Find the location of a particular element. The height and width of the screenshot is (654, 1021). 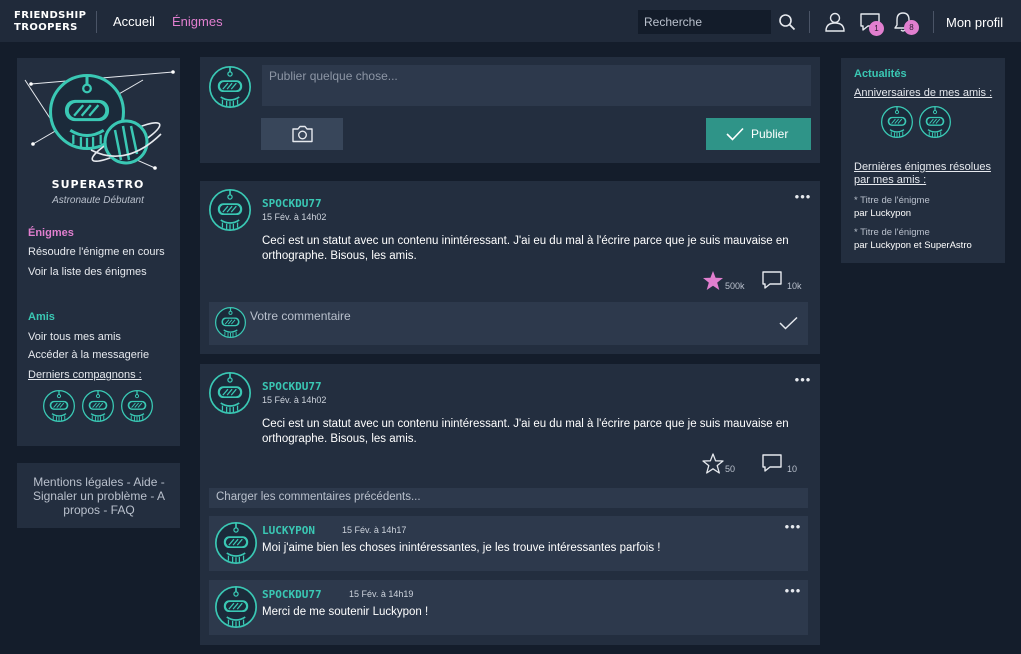

nav-link-enigmes: Énigmes is located at coordinates (197, 21).